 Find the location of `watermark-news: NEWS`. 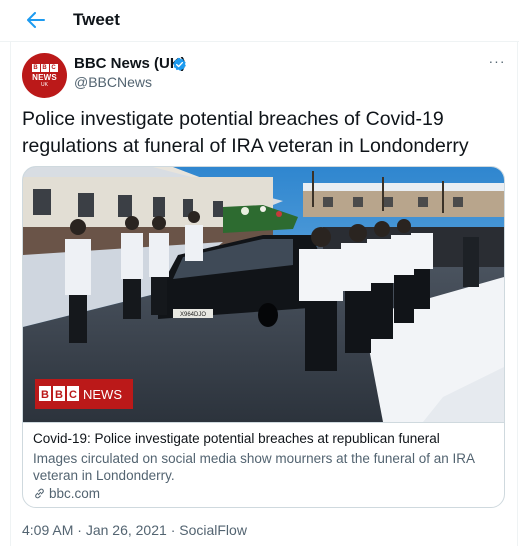

watermark-news: NEWS is located at coordinates (102, 394).